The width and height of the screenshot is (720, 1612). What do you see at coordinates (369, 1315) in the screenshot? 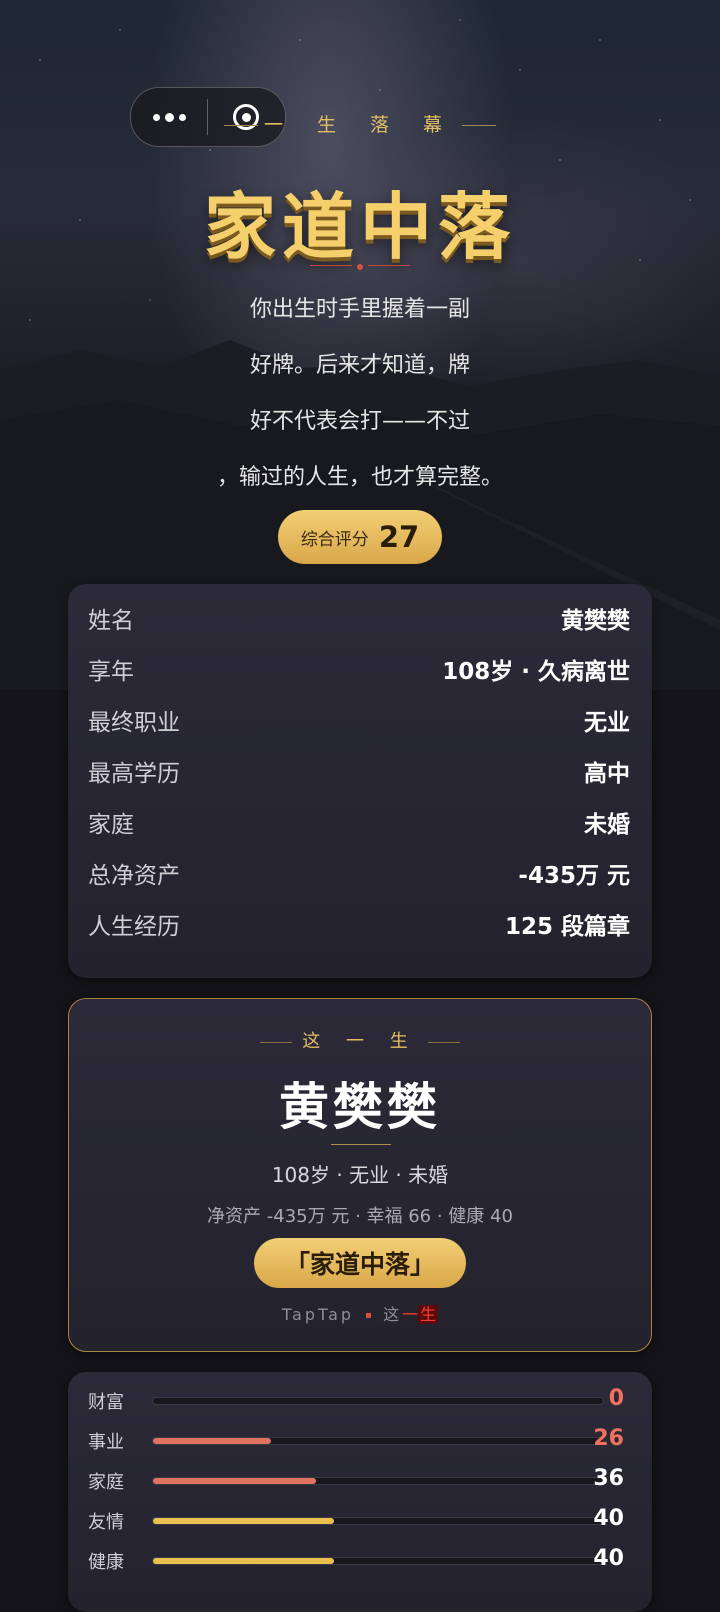
I see `brand-separator` at bounding box center [369, 1315].